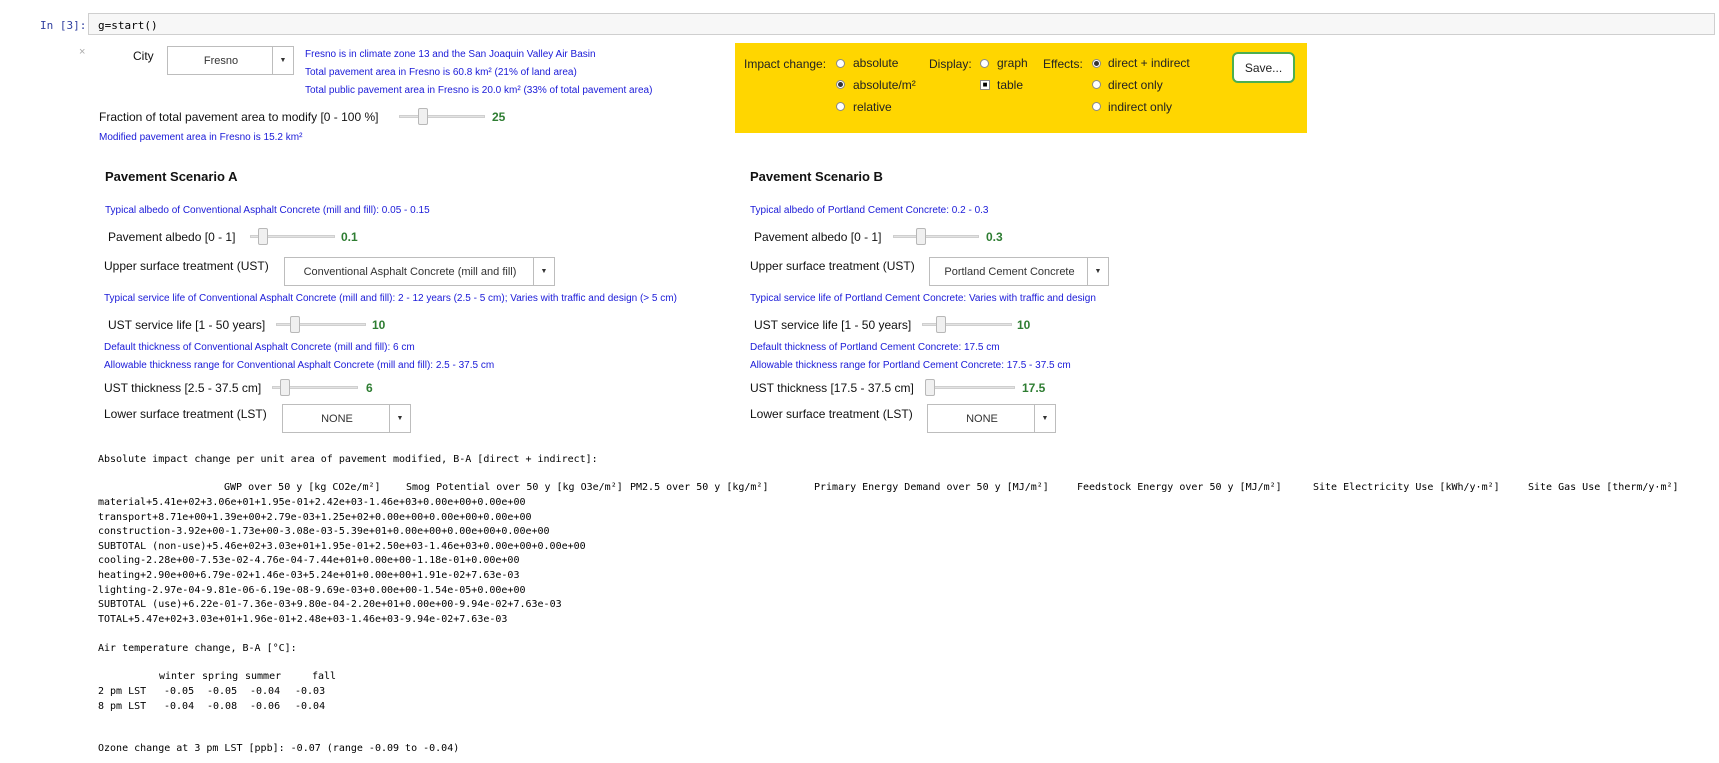 This screenshot has height=763, width=1719. Describe the element at coordinates (1096, 106) in the screenshot. I see `effects-indirect-only-radio` at that location.